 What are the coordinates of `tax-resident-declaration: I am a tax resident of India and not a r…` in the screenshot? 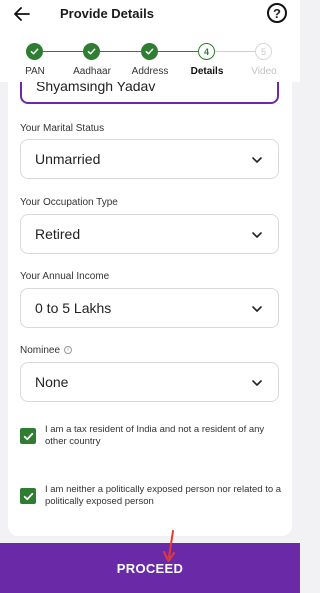 It's located at (151, 436).